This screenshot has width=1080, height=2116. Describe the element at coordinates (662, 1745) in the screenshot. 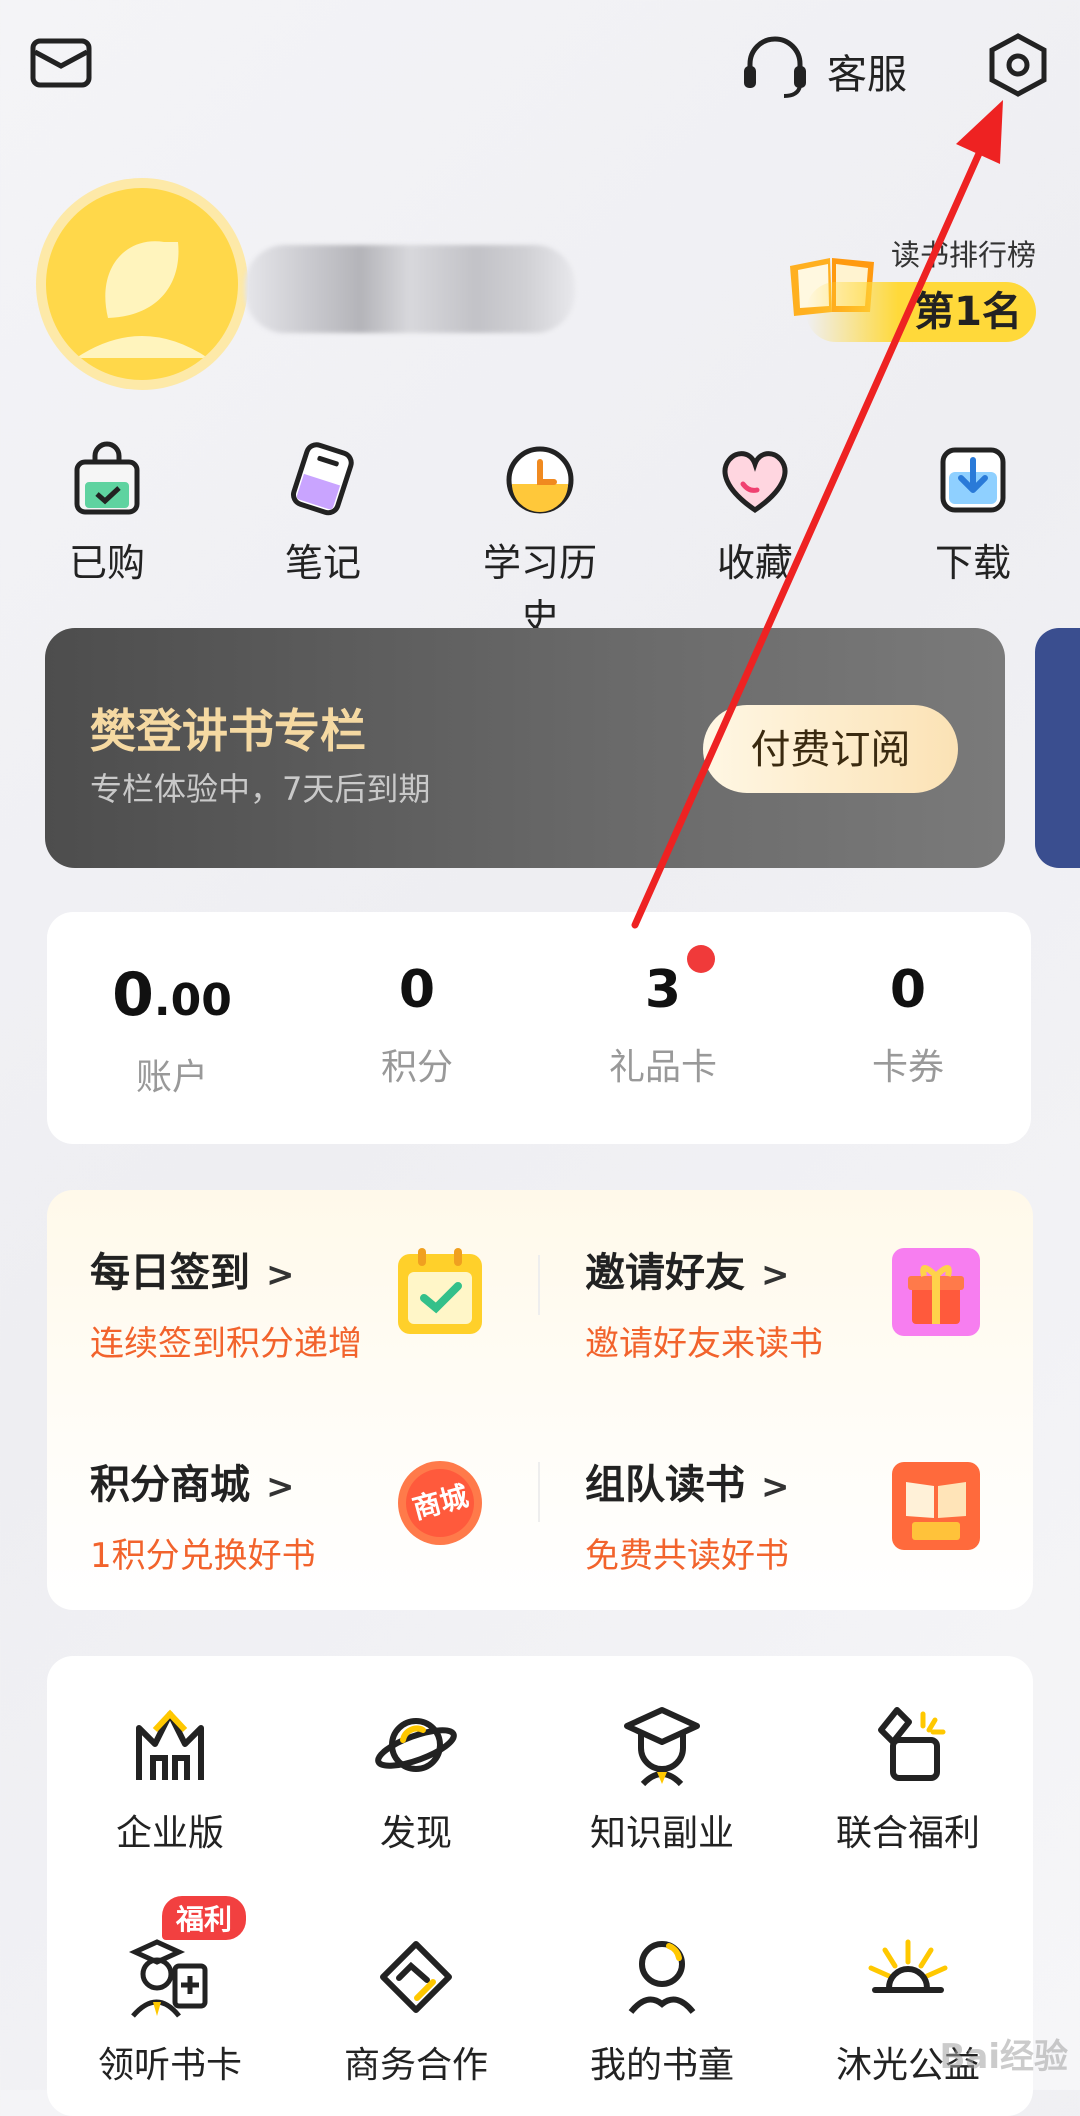

I see `graduate-icon` at that location.